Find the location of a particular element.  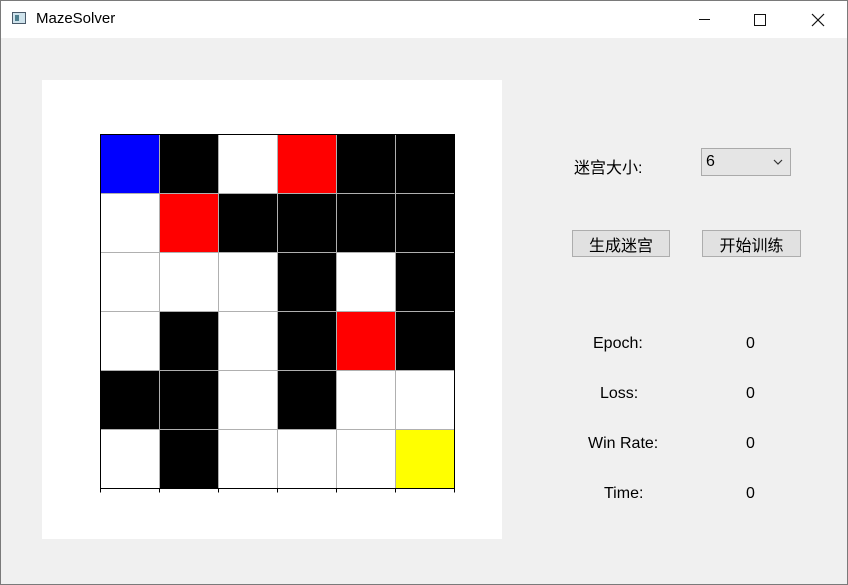

minimize-button is located at coordinates (704, 19).